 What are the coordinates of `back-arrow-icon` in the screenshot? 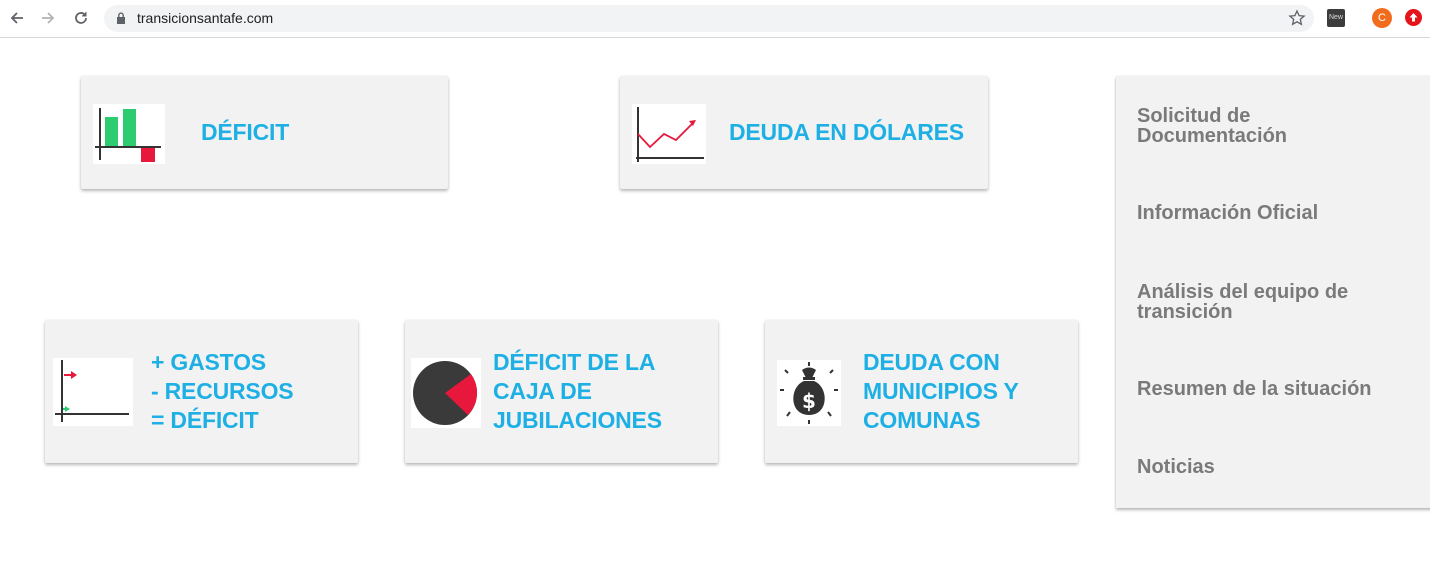 It's located at (16, 18).